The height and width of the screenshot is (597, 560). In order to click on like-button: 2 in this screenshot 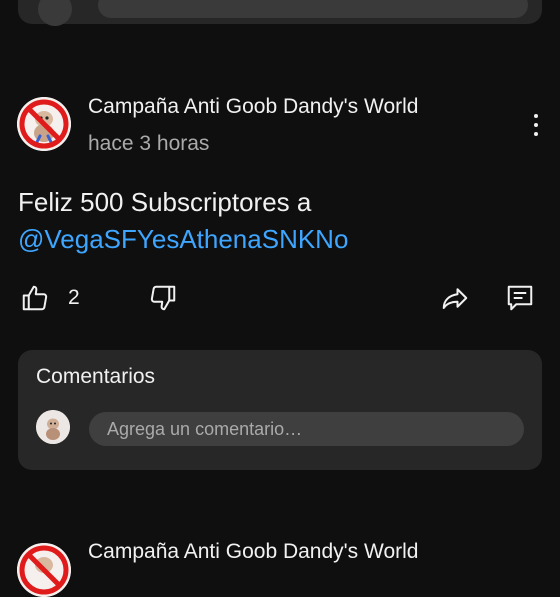, I will do `click(50, 298)`.